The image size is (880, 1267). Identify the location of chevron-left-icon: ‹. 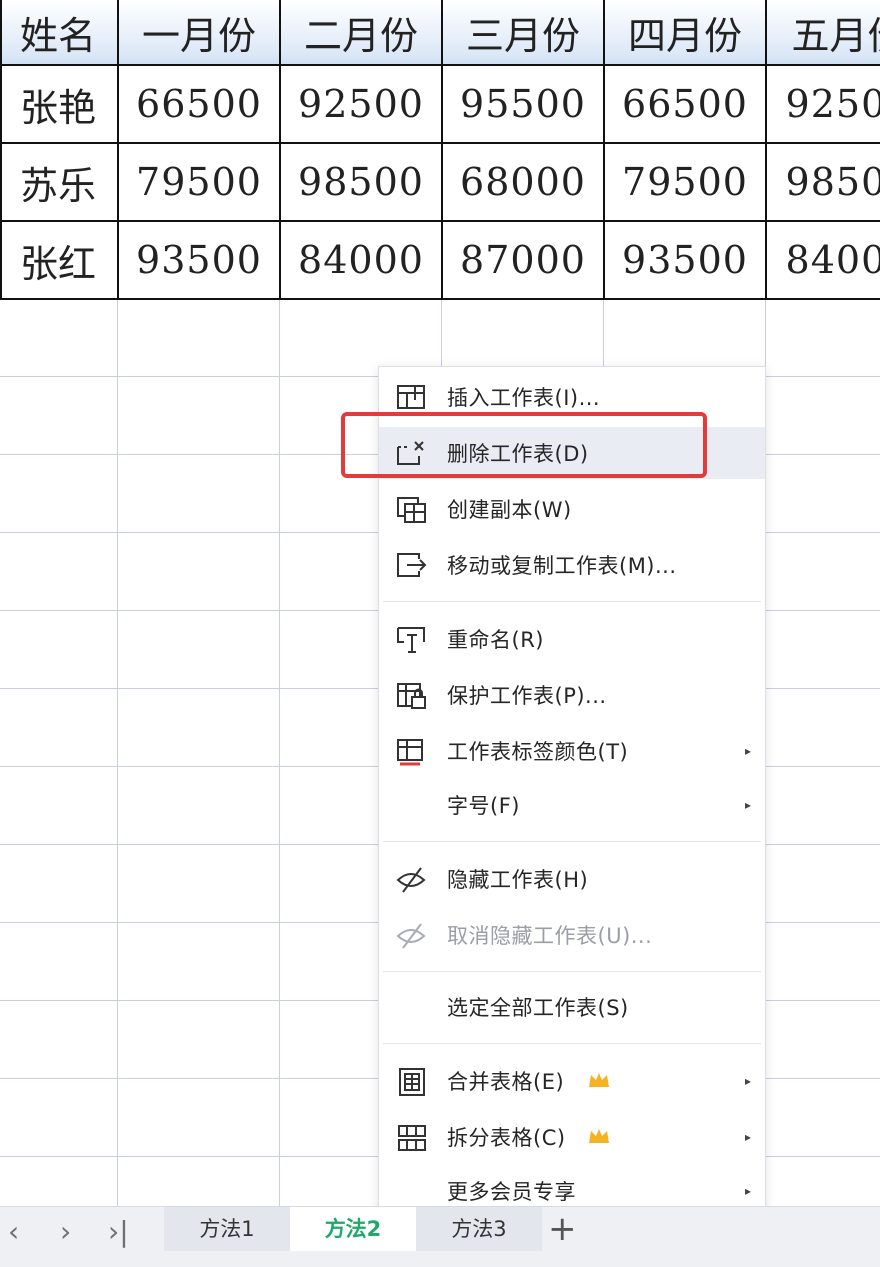
(13, 1231).